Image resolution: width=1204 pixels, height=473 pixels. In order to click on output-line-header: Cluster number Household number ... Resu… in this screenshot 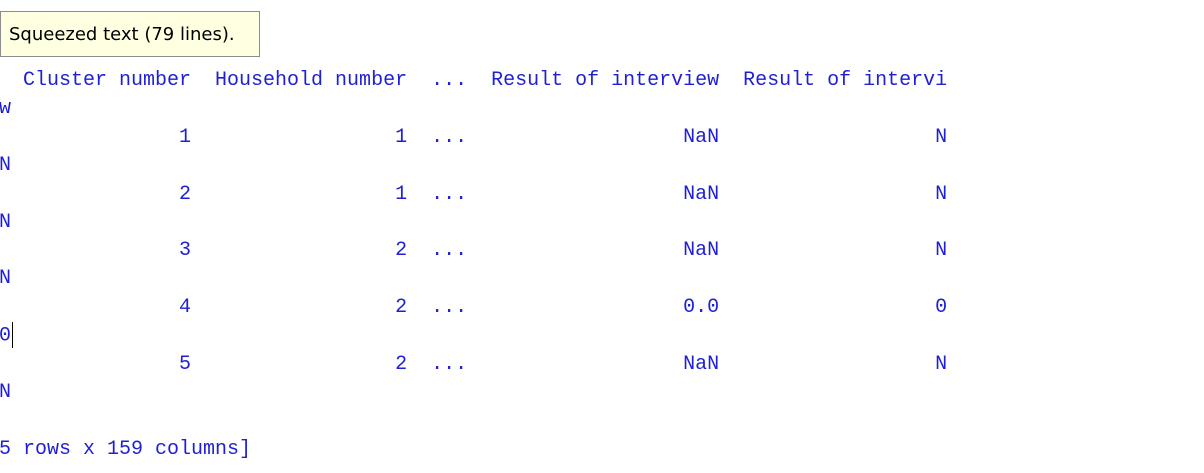, I will do `click(474, 80)`.